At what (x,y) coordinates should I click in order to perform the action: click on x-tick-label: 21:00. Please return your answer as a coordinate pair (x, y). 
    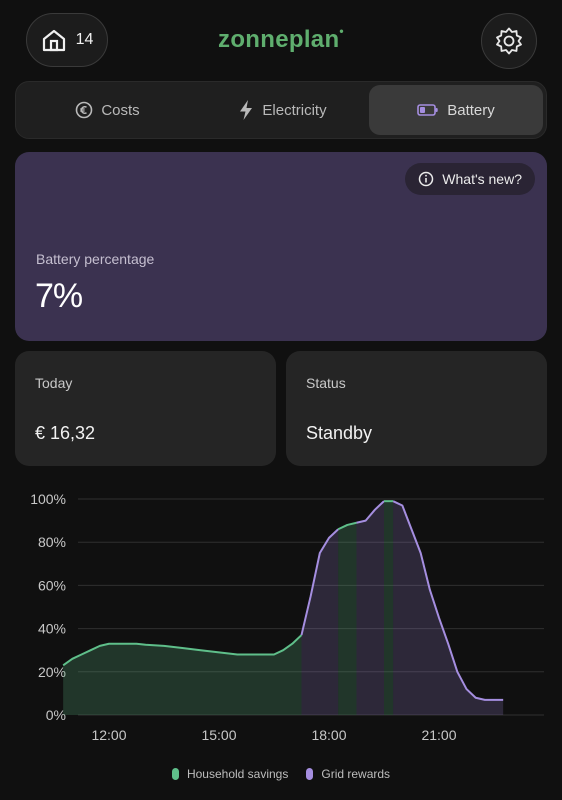
    Looking at the image, I should click on (438, 735).